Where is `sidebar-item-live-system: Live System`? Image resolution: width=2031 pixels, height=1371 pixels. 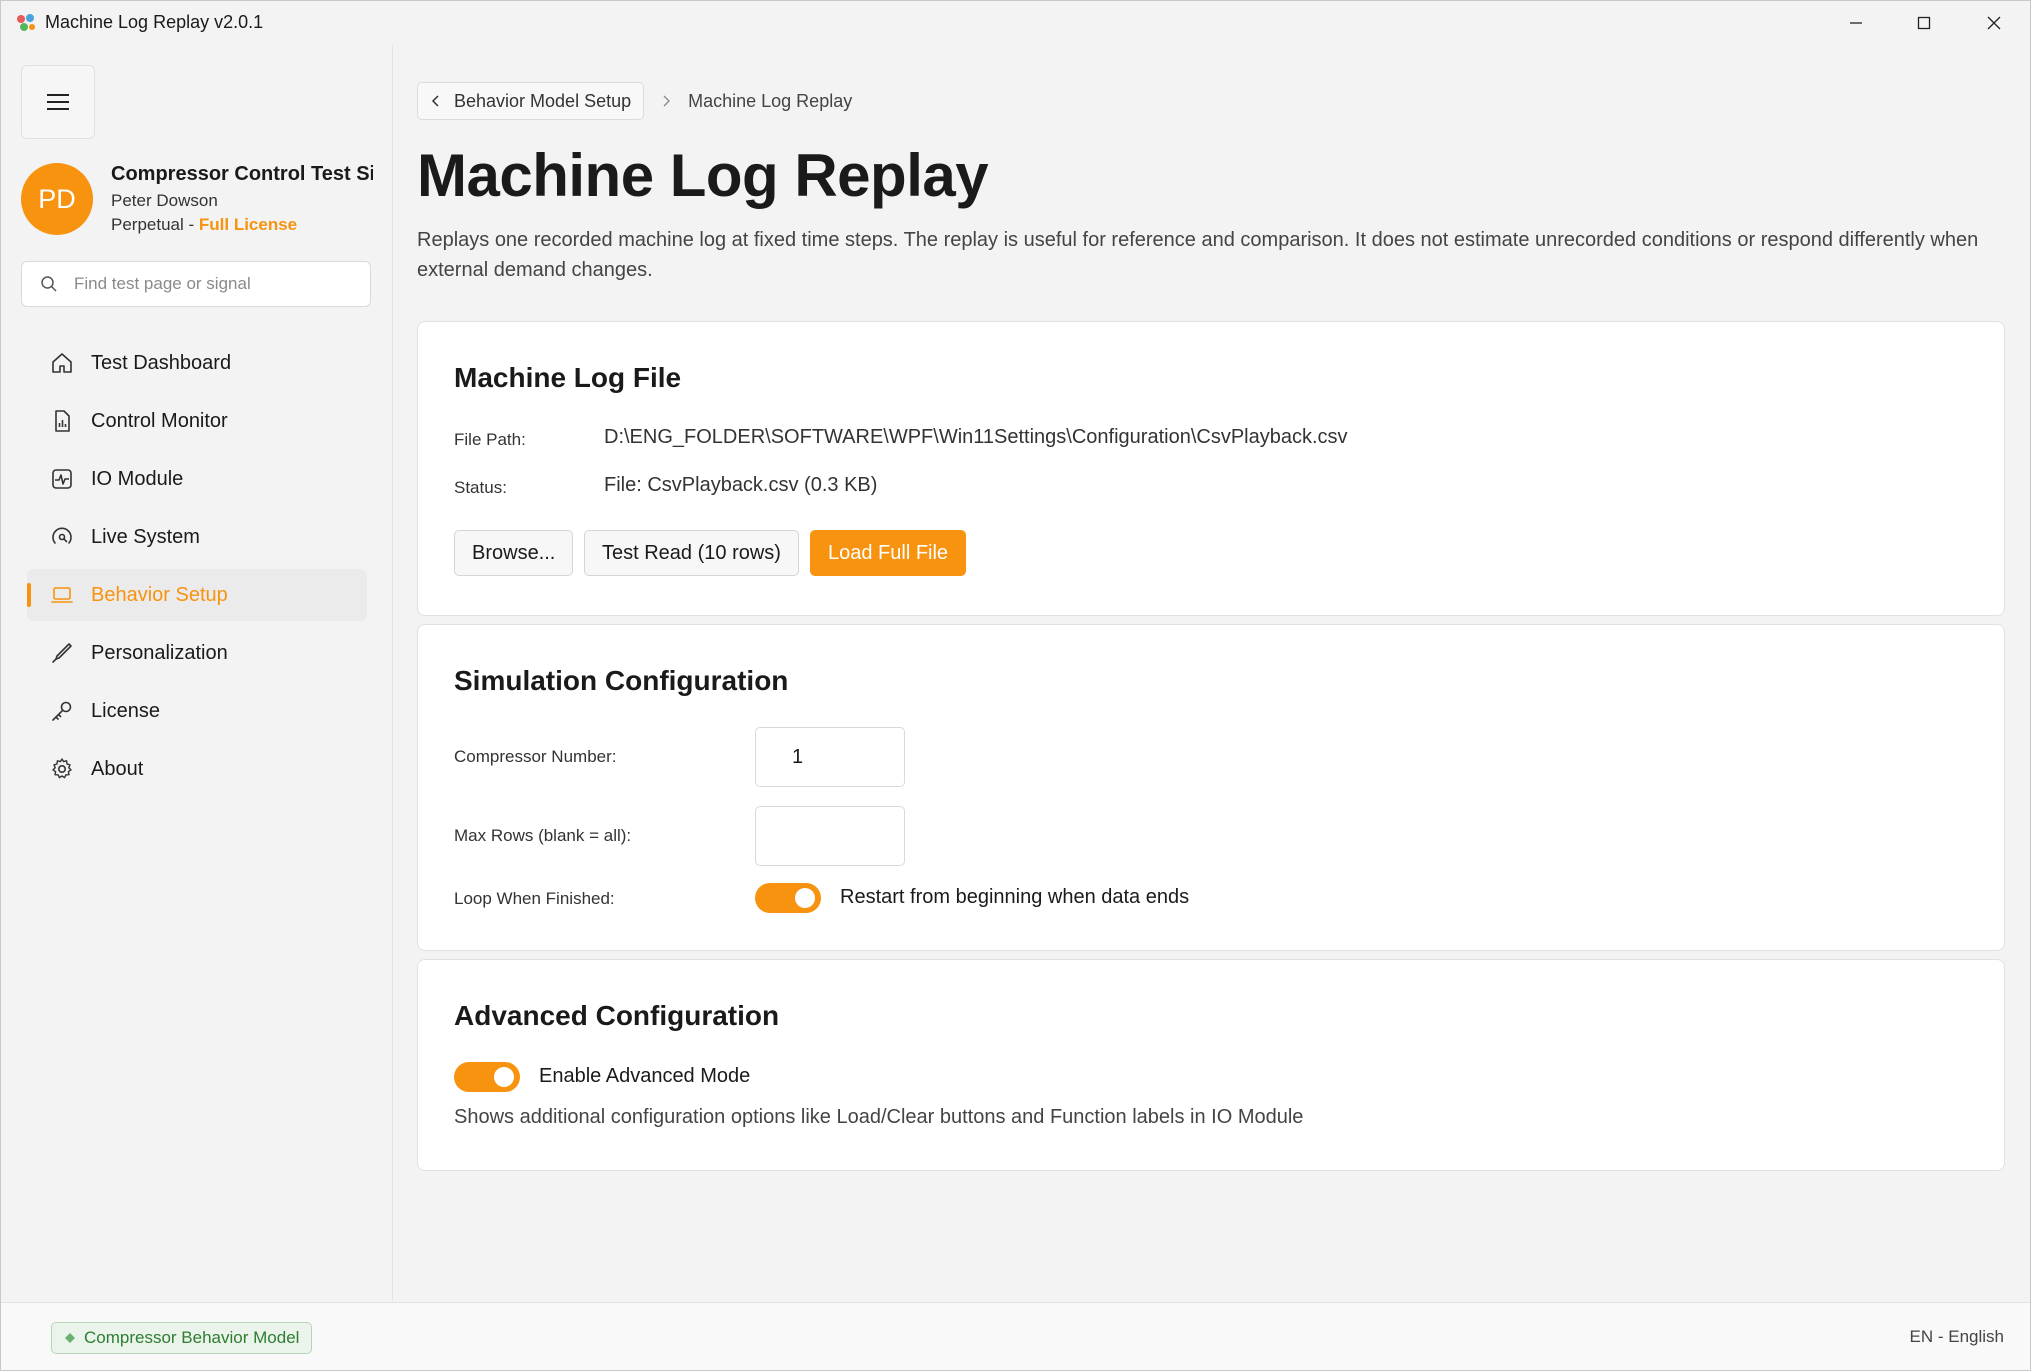 sidebar-item-live-system: Live System is located at coordinates (197, 537).